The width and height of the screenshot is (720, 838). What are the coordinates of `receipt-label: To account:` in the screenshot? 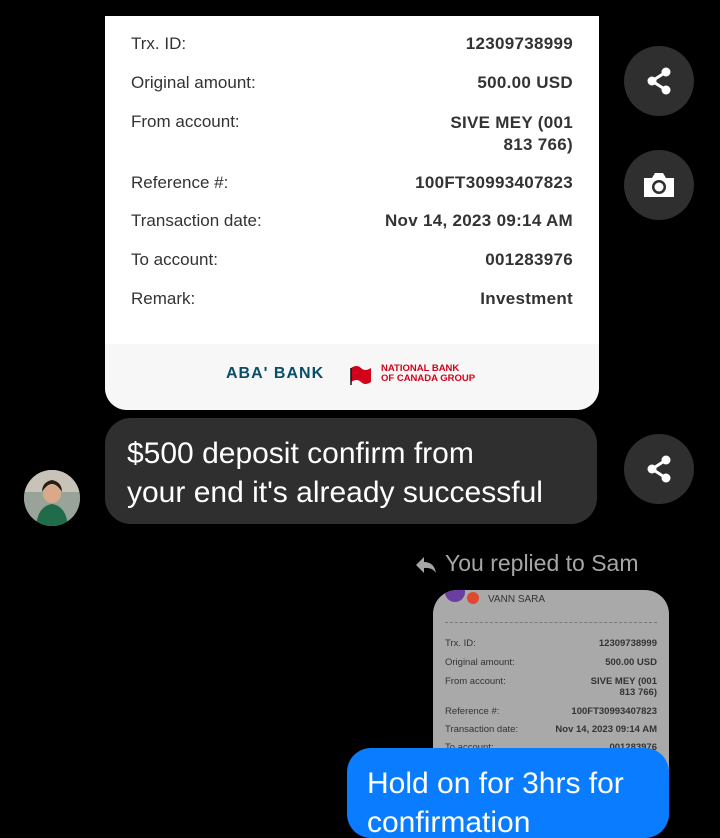 It's located at (174, 259).